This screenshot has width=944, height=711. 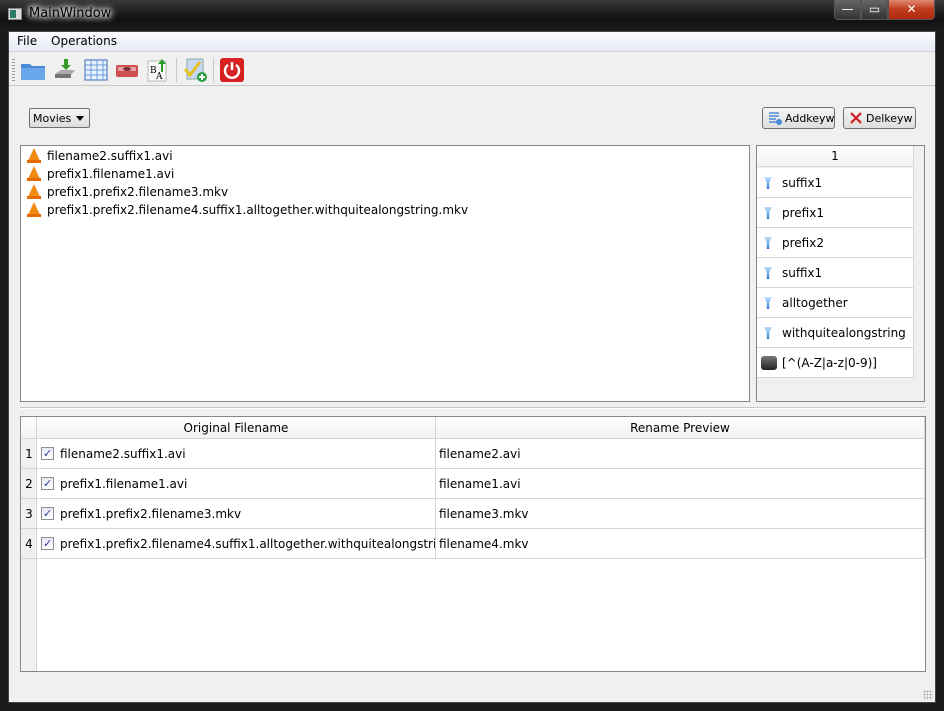 What do you see at coordinates (110, 156) in the screenshot?
I see `file-name: filename2.suffix1.avi` at bounding box center [110, 156].